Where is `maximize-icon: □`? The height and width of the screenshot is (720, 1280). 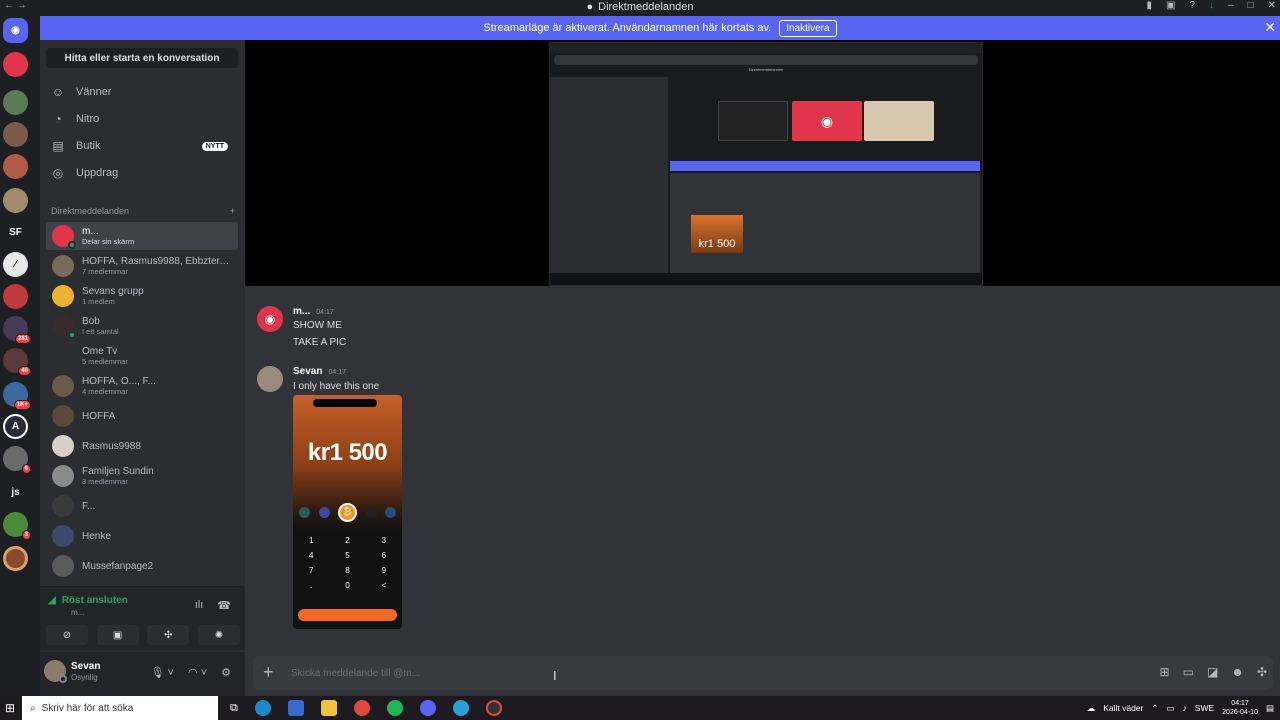 maximize-icon: □ is located at coordinates (1251, 5).